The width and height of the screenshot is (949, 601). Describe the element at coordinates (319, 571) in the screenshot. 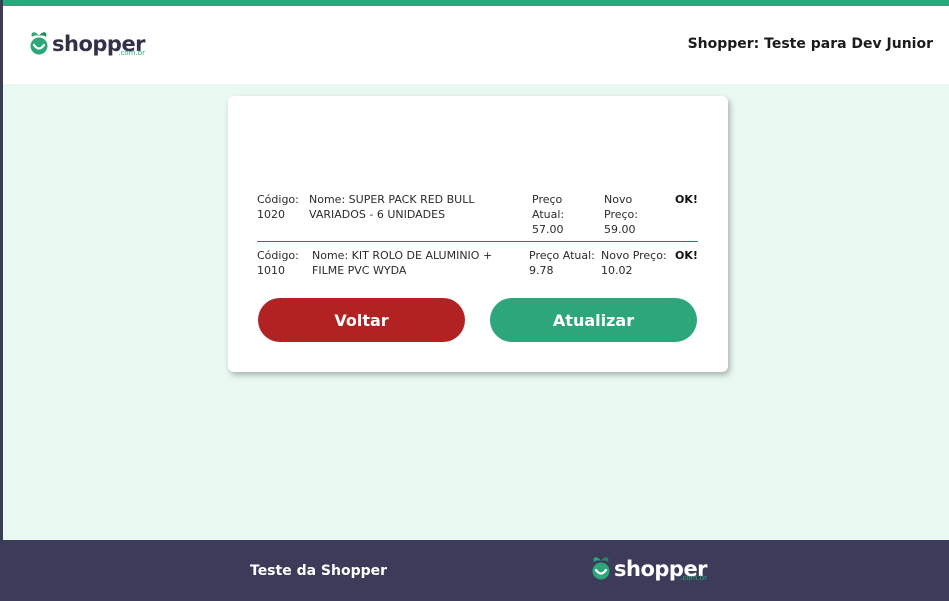

I see `footer-text: Teste da Shopper` at that location.